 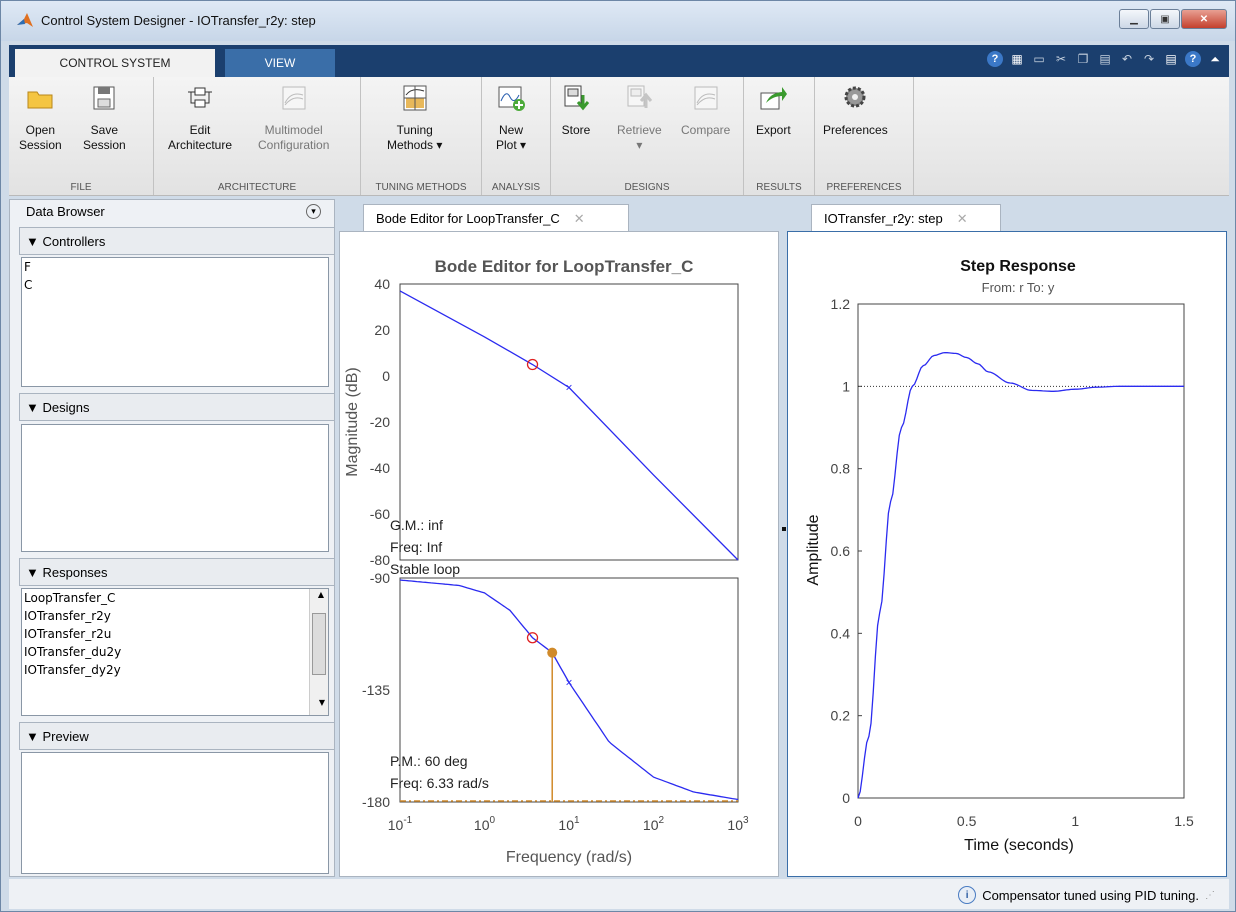 What do you see at coordinates (784, 529) in the screenshot?
I see `splitter-handle` at bounding box center [784, 529].